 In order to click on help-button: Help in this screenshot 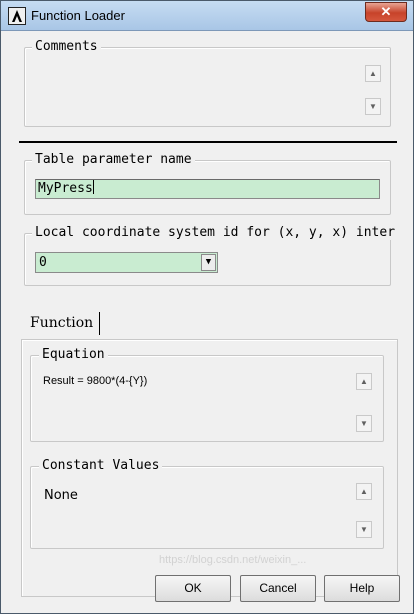, I will do `click(362, 588)`.